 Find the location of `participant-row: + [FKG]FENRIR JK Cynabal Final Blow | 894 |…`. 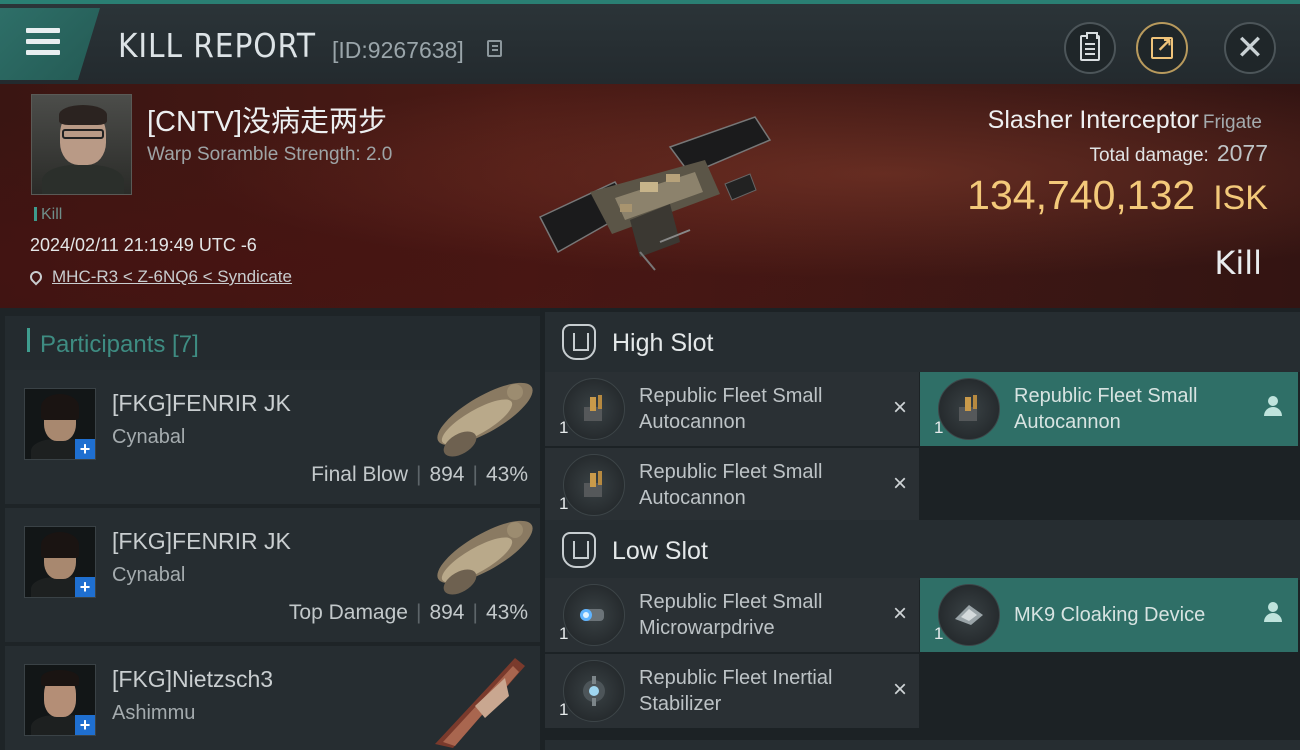

participant-row: + [FKG]FENRIR JK Cynabal Final Blow | 894 |… is located at coordinates (272, 437).